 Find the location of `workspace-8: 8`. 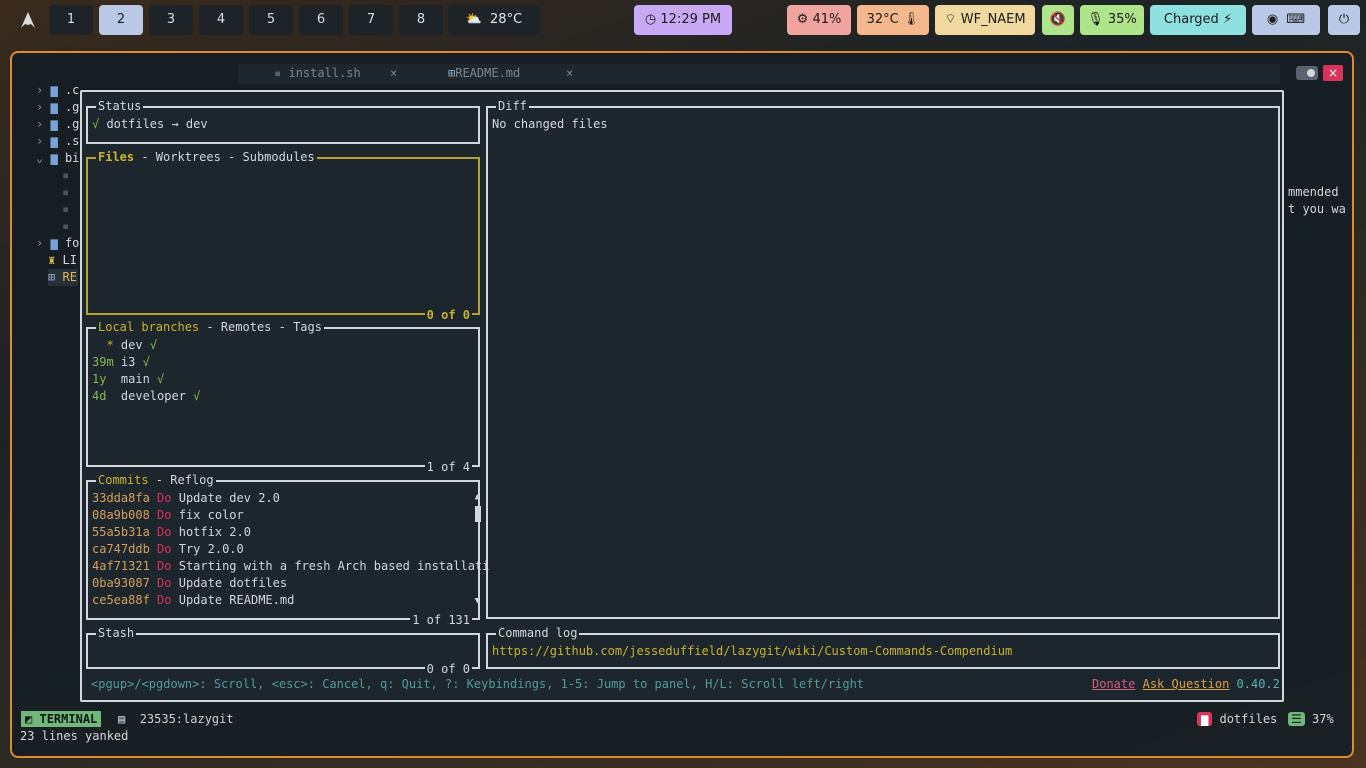

workspace-8: 8 is located at coordinates (421, 20).